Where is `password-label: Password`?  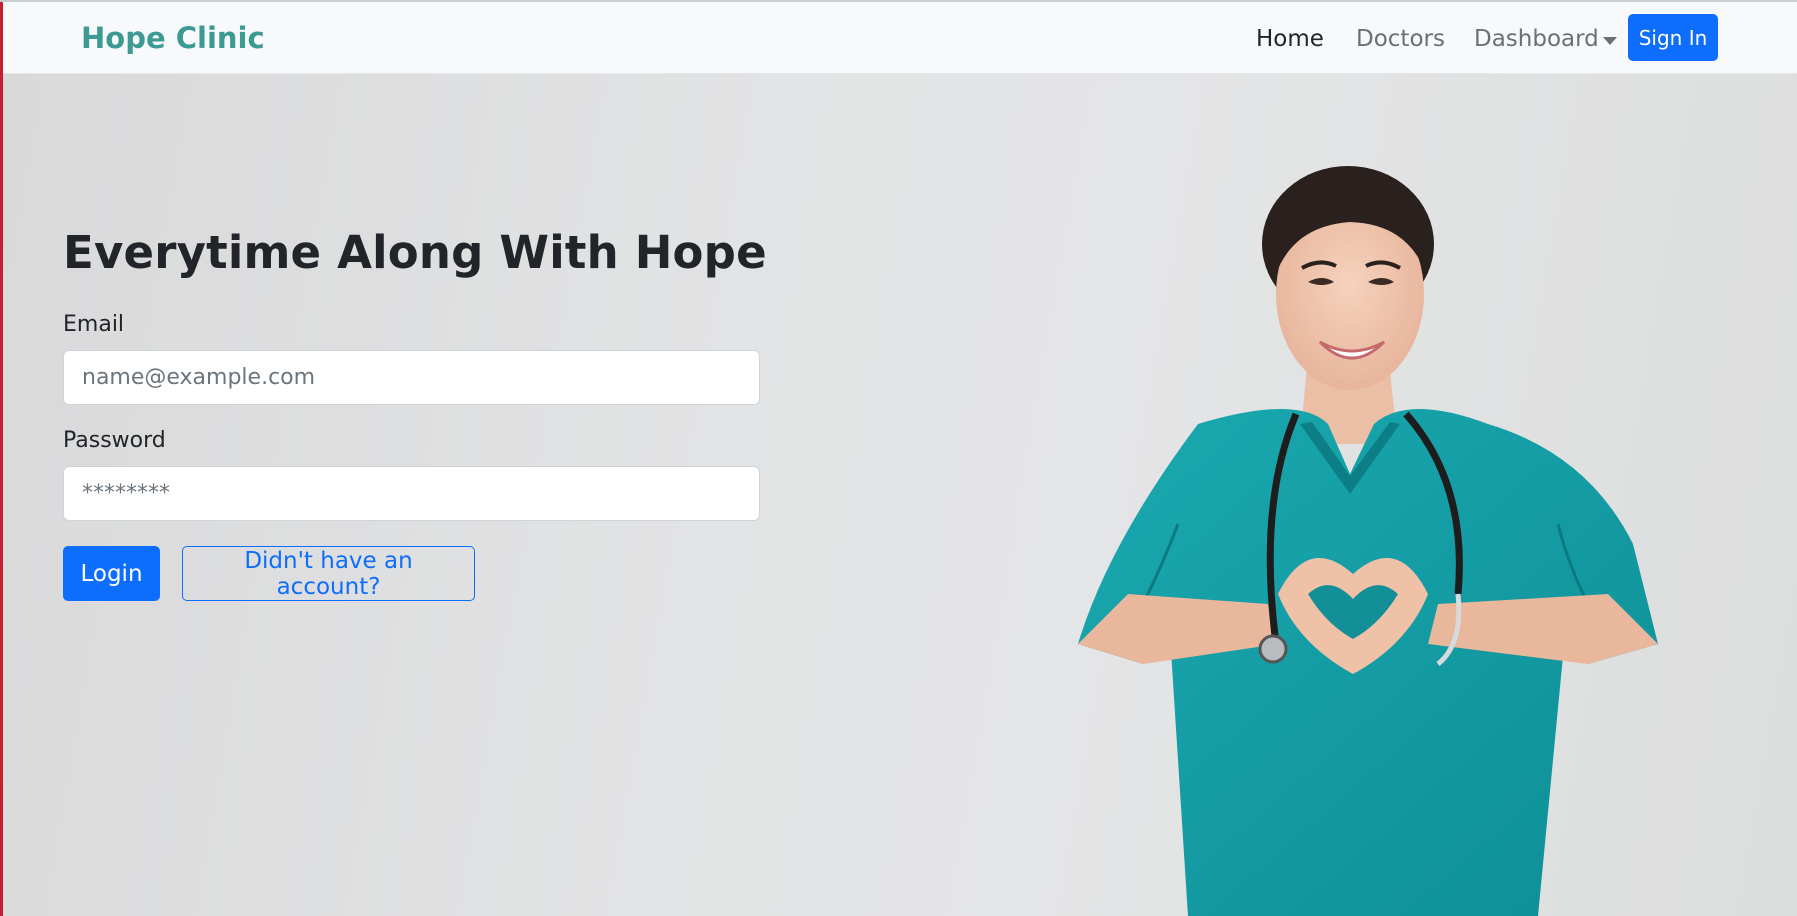
password-label: Password is located at coordinates (114, 440).